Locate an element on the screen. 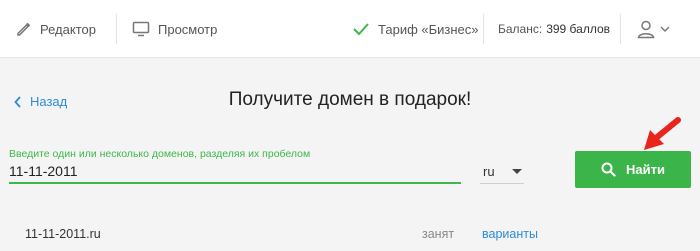 The width and height of the screenshot is (700, 251). check-icon is located at coordinates (361, 29).